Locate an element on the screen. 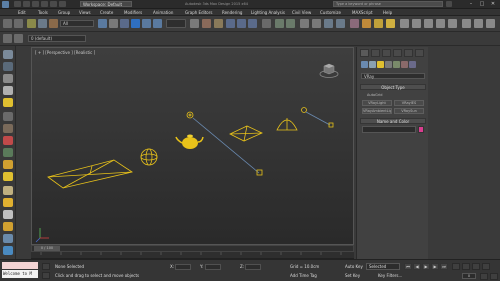 This screenshot has width=500, height=281. search-icon is located at coordinates (449, 4).